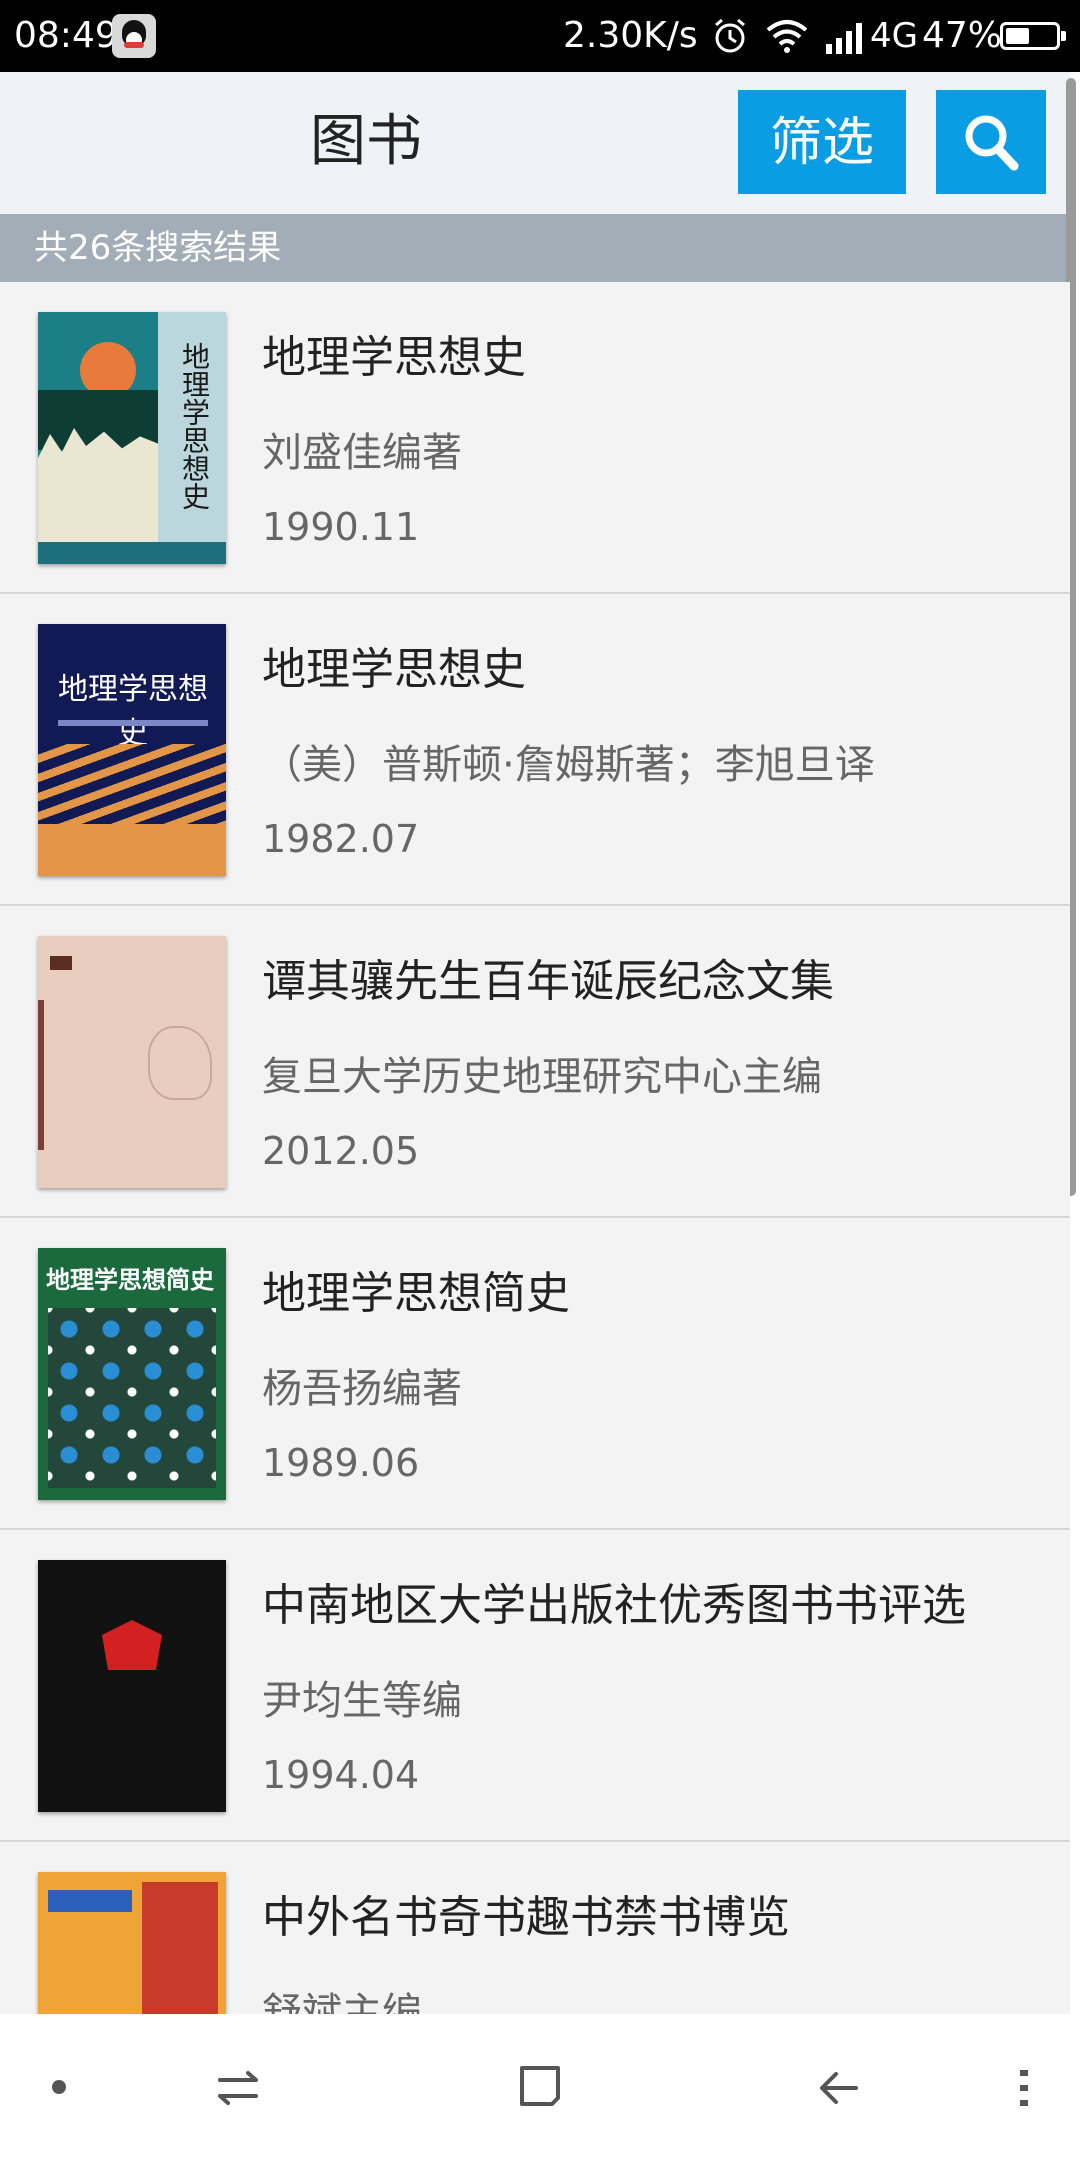  I want to click on system-nav-bar, so click(540, 2087).